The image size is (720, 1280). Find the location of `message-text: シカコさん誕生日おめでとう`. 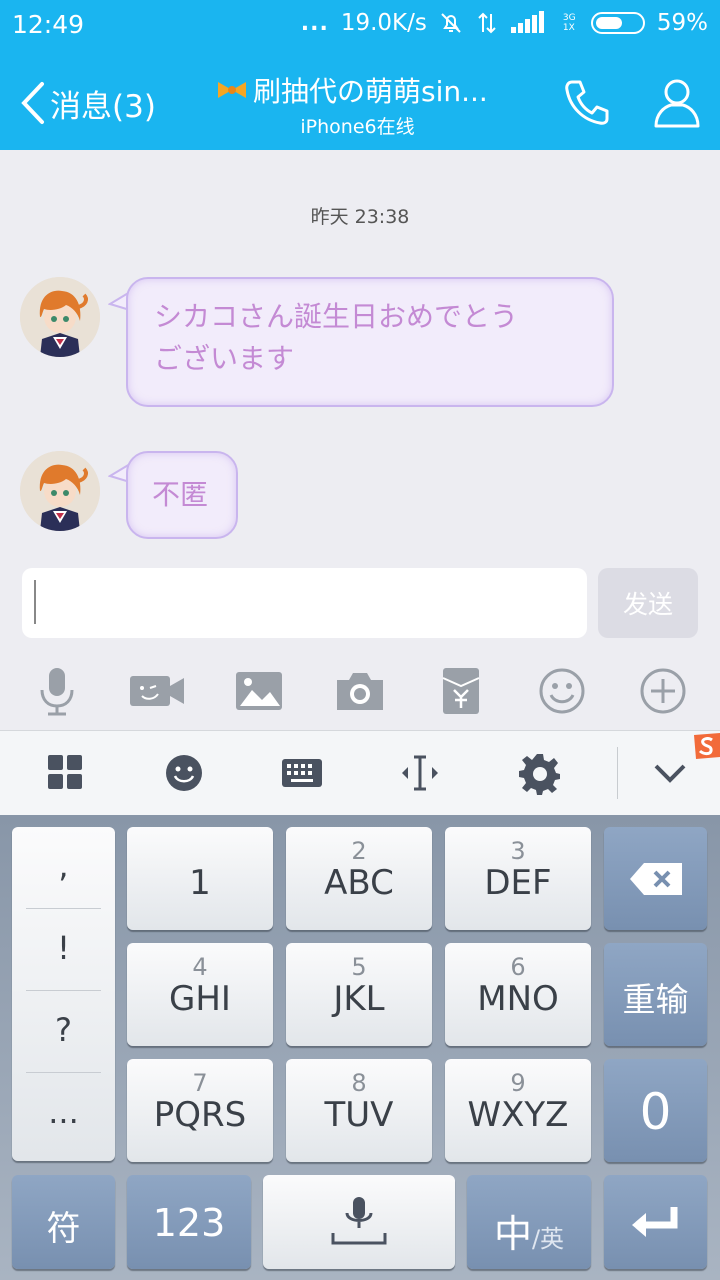

message-text: シカコさん誕生日おめでとう is located at coordinates (336, 316).